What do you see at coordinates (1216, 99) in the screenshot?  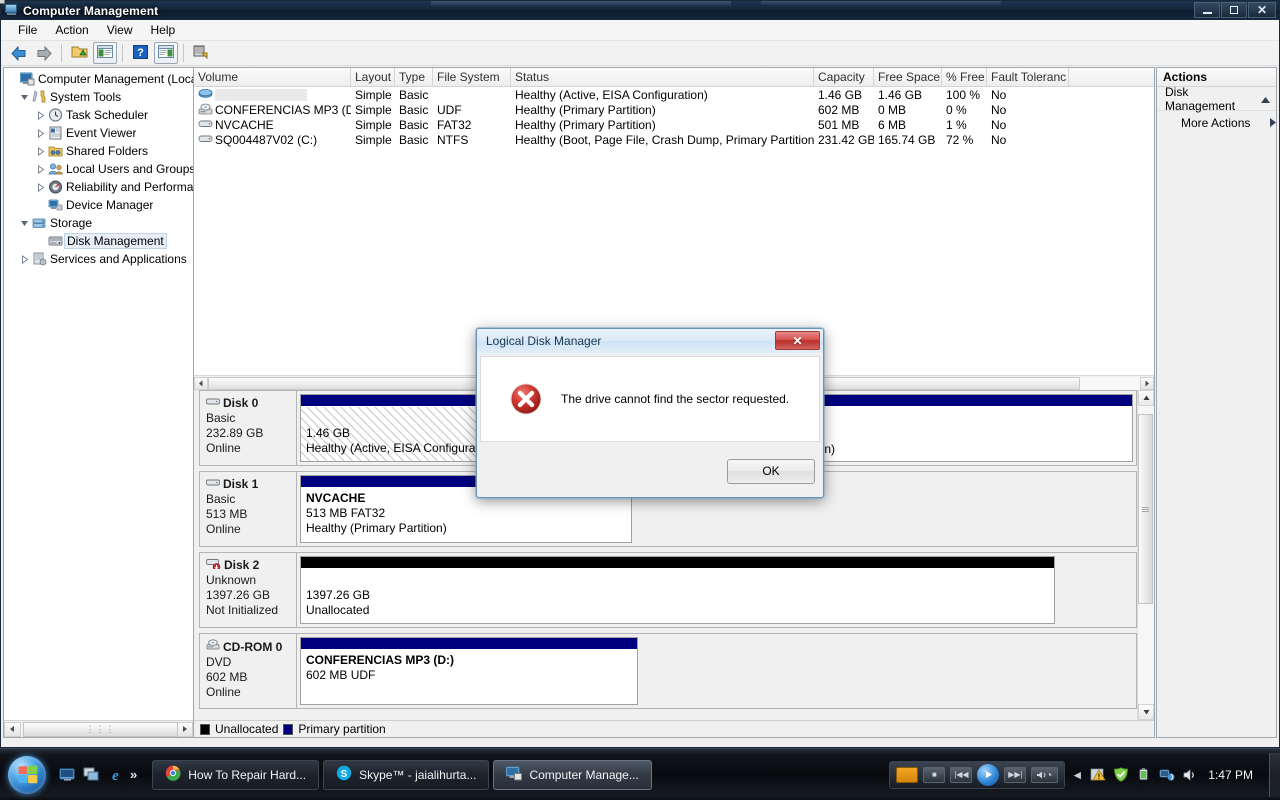 I see `actions-group-disk-management: Disk Management` at bounding box center [1216, 99].